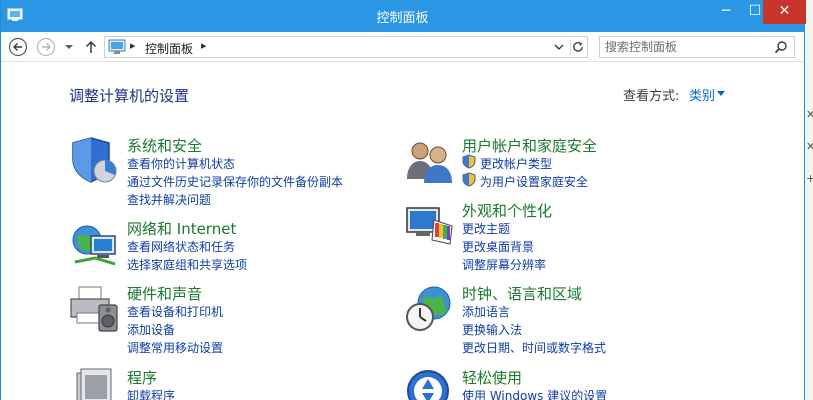  Describe the element at coordinates (151, 329) in the screenshot. I see `link-add-device: 添加设备` at that location.